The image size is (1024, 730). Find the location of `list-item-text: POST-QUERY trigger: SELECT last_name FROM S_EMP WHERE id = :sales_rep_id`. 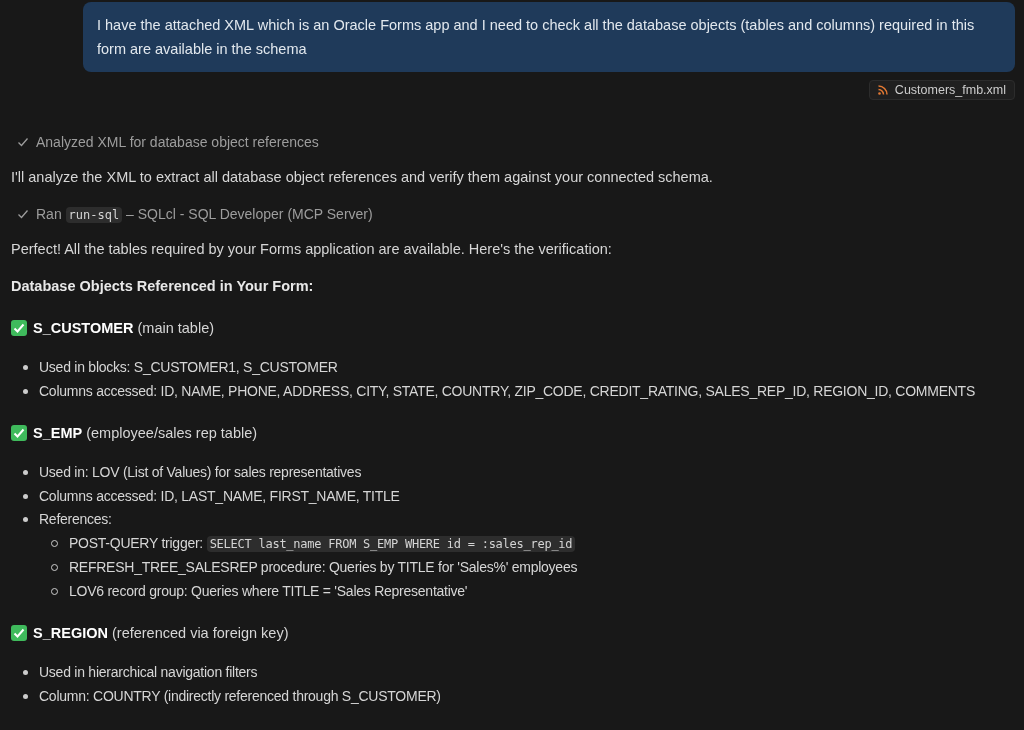

list-item-text: POST-QUERY trigger: SELECT last_name FROM S_EMP WHERE id = :sales_rep_id is located at coordinates (322, 543).